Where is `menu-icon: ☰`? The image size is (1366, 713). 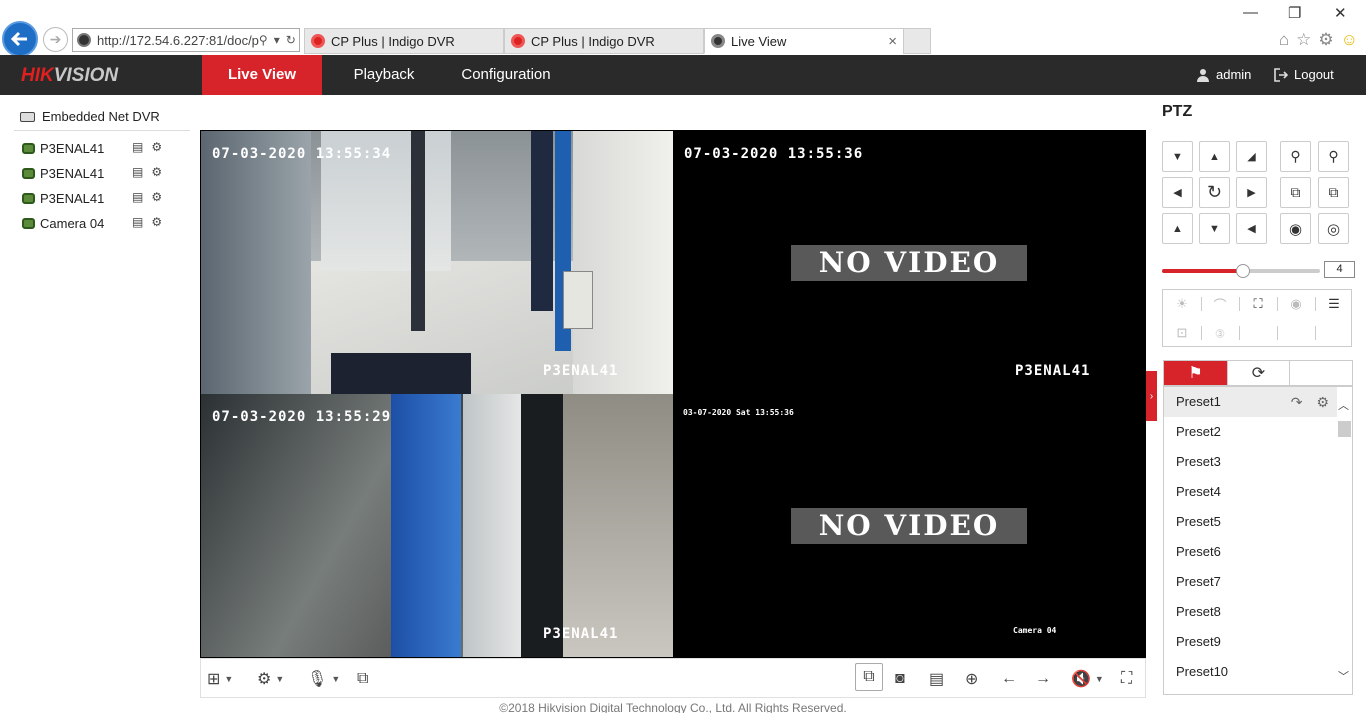 menu-icon: ☰ is located at coordinates (1334, 304).